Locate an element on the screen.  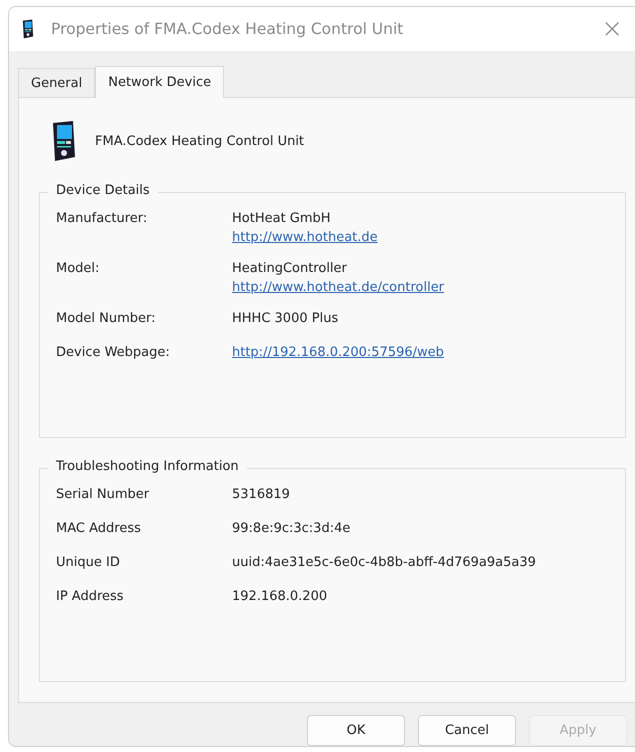
device-icon is located at coordinates (28, 29).